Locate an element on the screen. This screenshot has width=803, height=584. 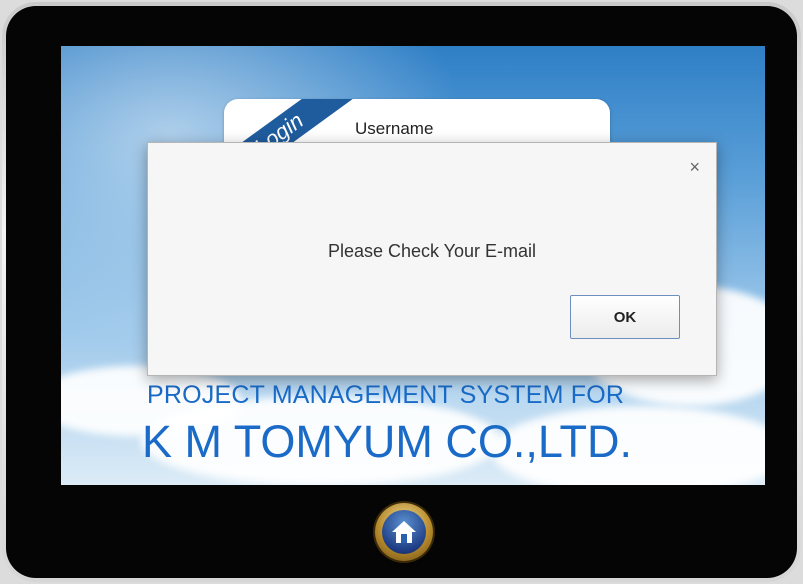
close-icon: × is located at coordinates (694, 167).